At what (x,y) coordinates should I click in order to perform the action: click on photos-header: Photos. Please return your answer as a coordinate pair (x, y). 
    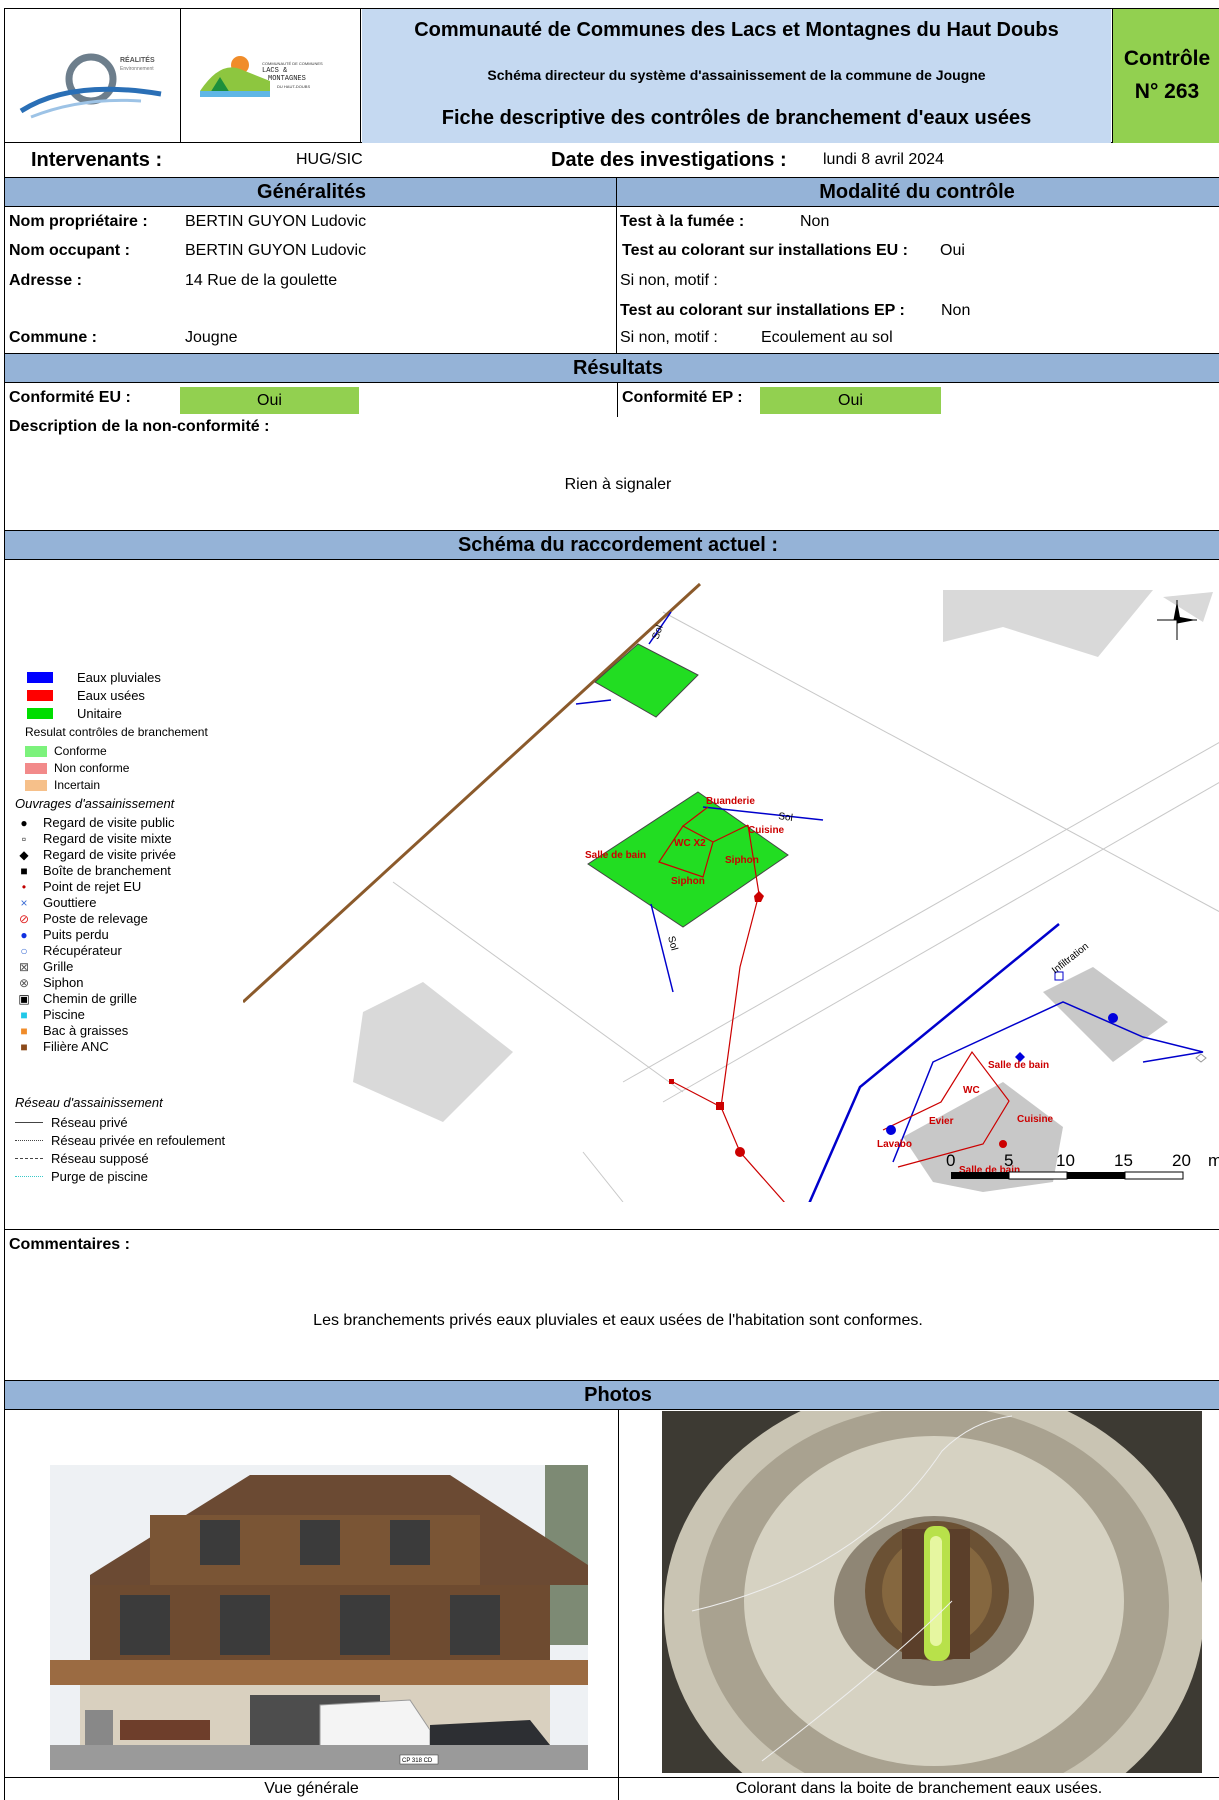
    Looking at the image, I should click on (611, 1395).